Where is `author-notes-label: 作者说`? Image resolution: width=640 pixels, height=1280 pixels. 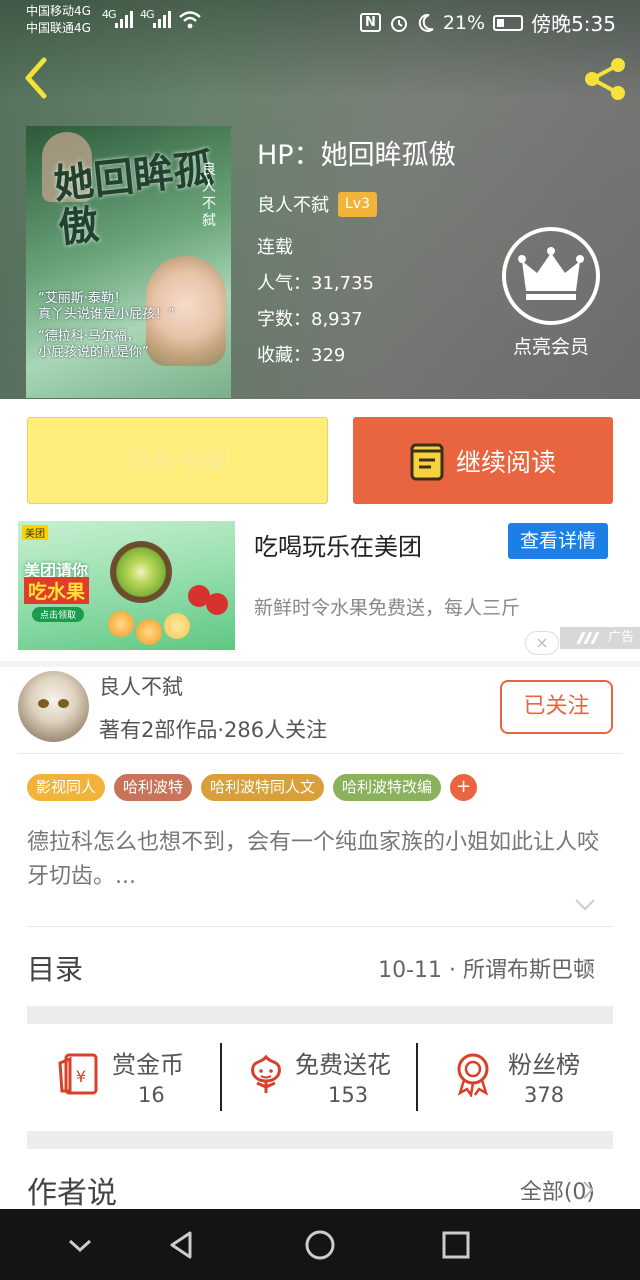
author-notes-label: 作者说 is located at coordinates (72, 1193).